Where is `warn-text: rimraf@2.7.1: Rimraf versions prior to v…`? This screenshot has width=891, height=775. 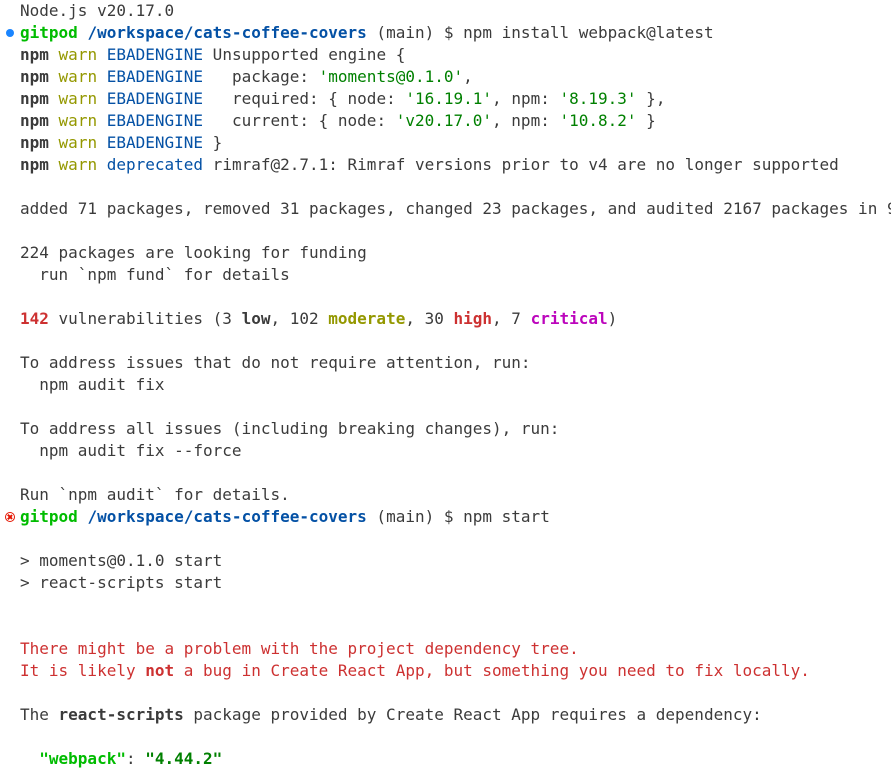 warn-text: rimraf@2.7.1: Rimraf versions prior to v… is located at coordinates (521, 164).